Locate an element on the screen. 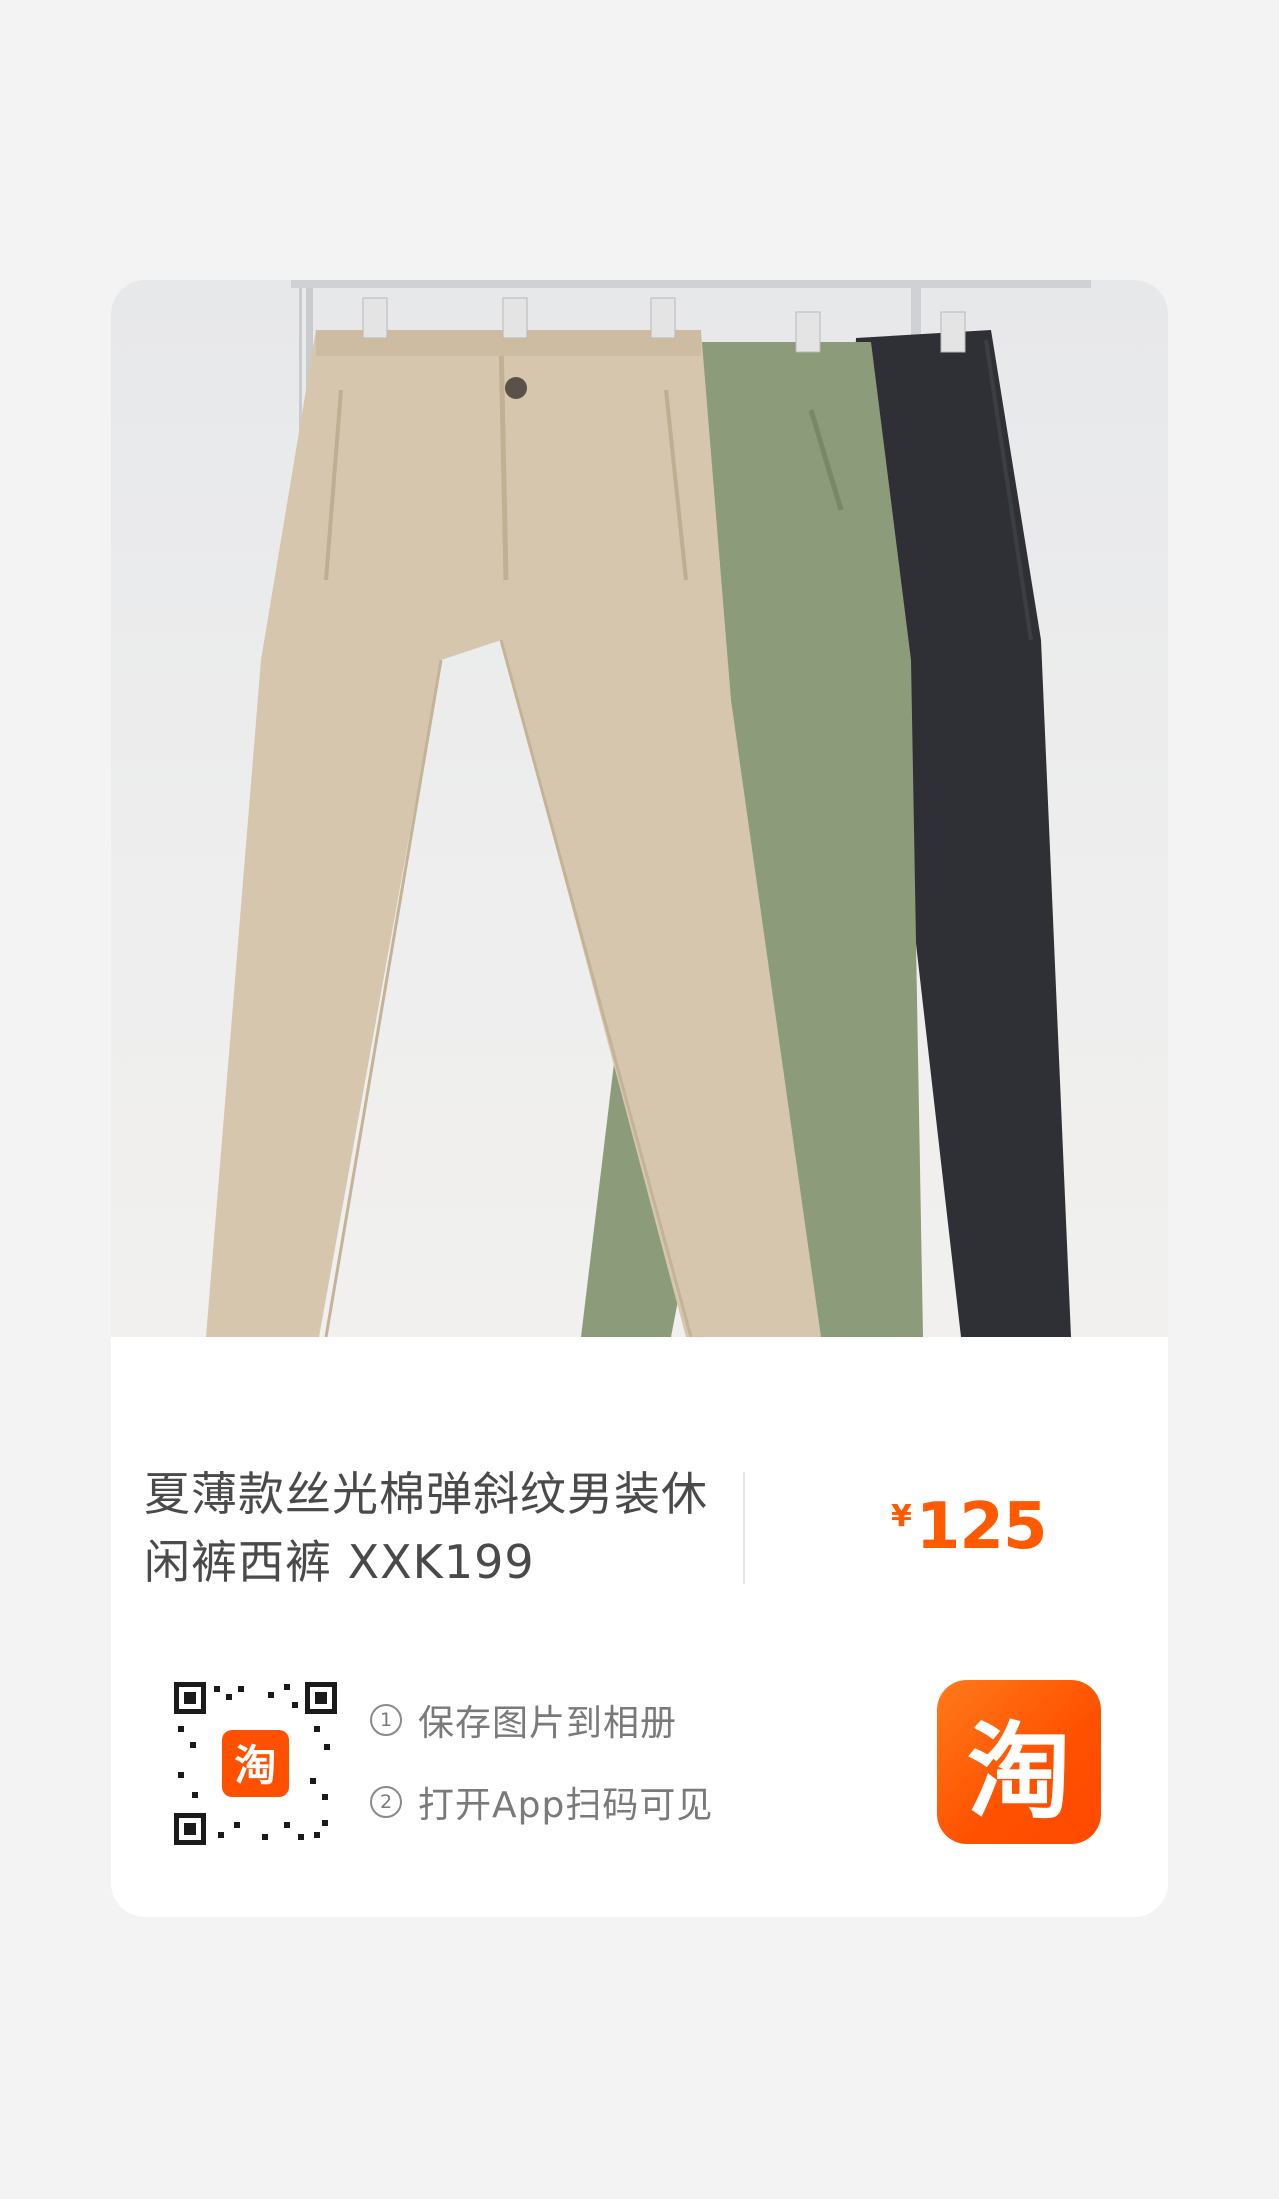  step-text: 打开App扫码可见 is located at coordinates (566, 1805).